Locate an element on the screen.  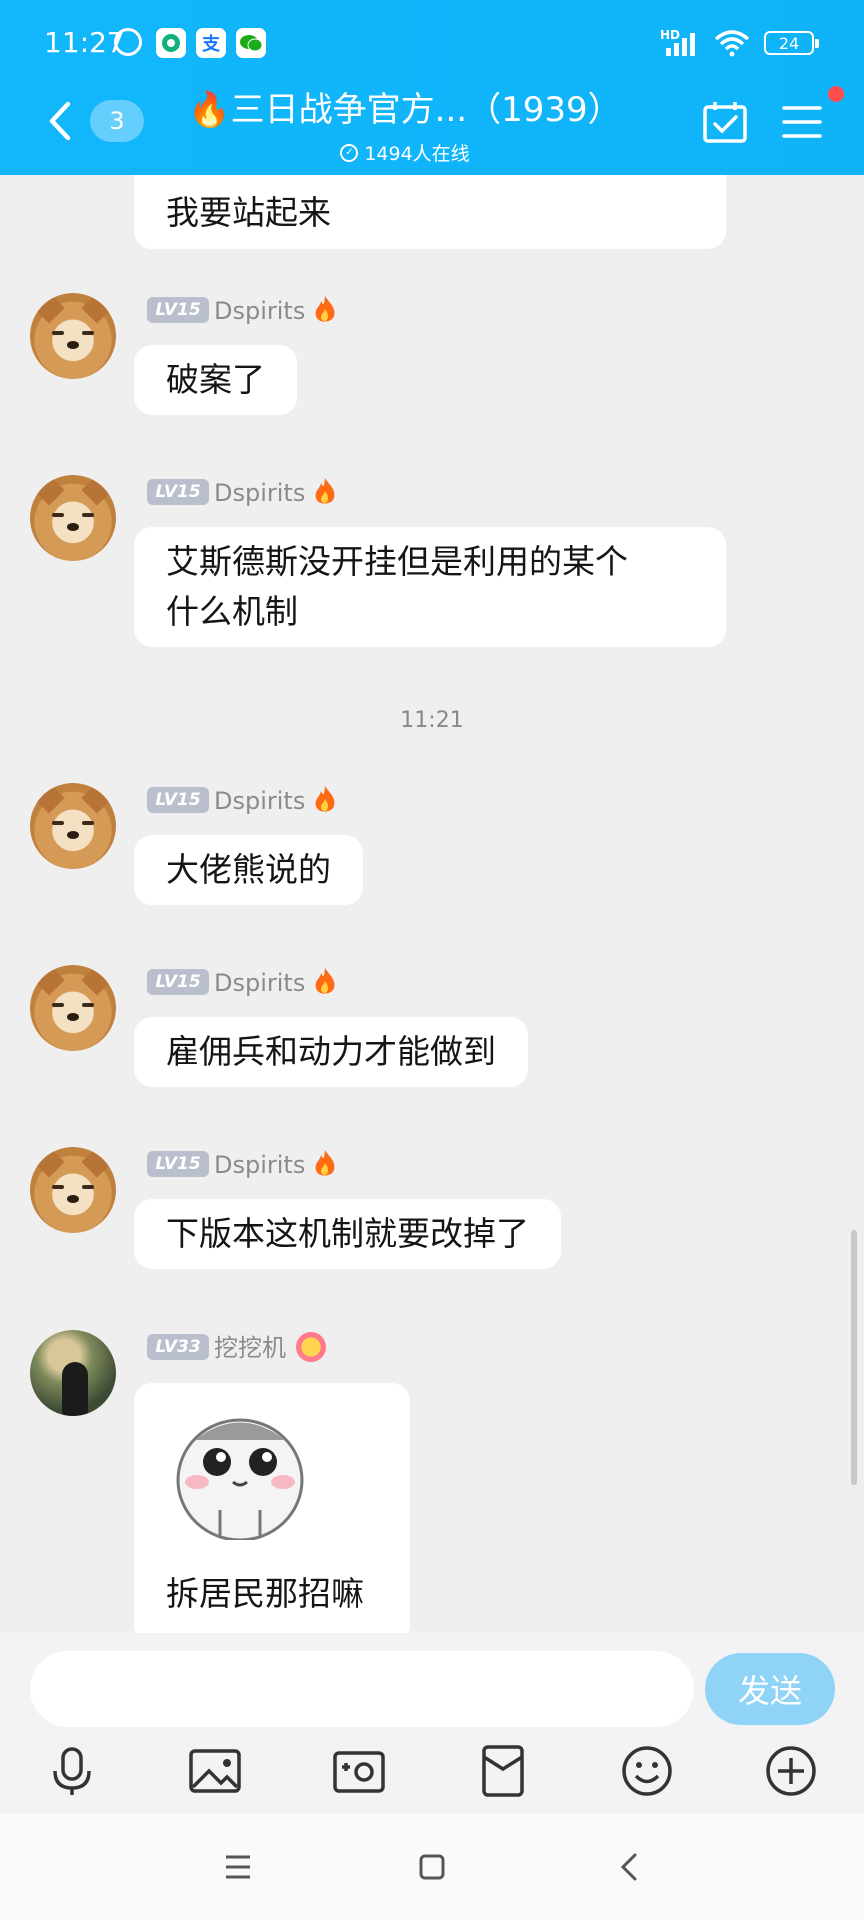
app-notification-icon is located at coordinates (171, 43).